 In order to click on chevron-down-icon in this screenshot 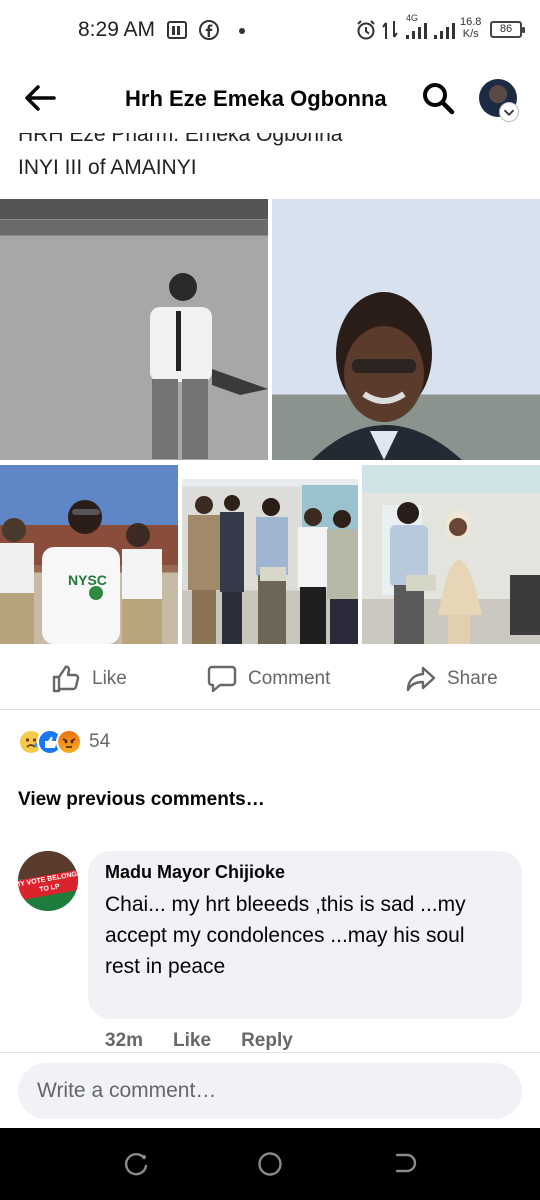, I will do `click(509, 112)`.